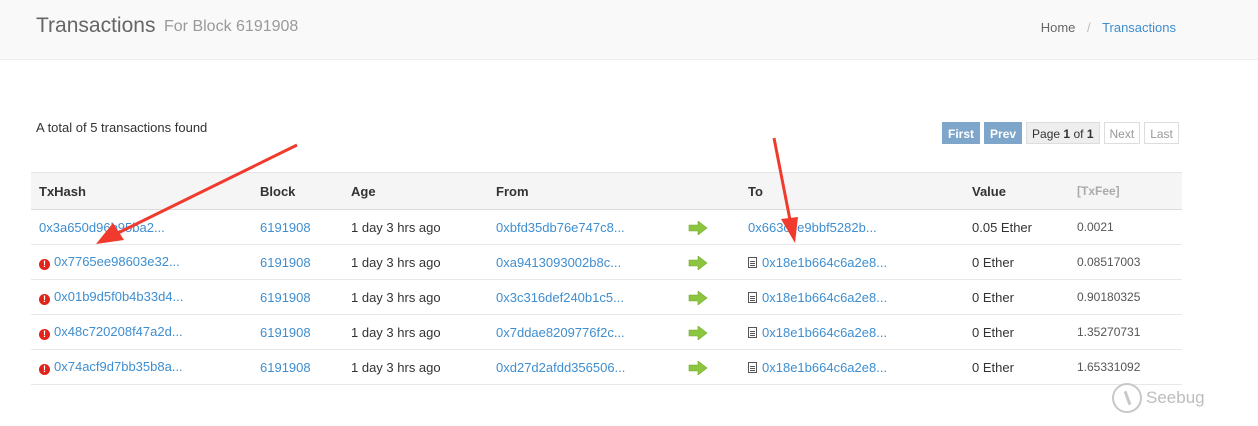  I want to click on column-header-direction, so click(714, 191).